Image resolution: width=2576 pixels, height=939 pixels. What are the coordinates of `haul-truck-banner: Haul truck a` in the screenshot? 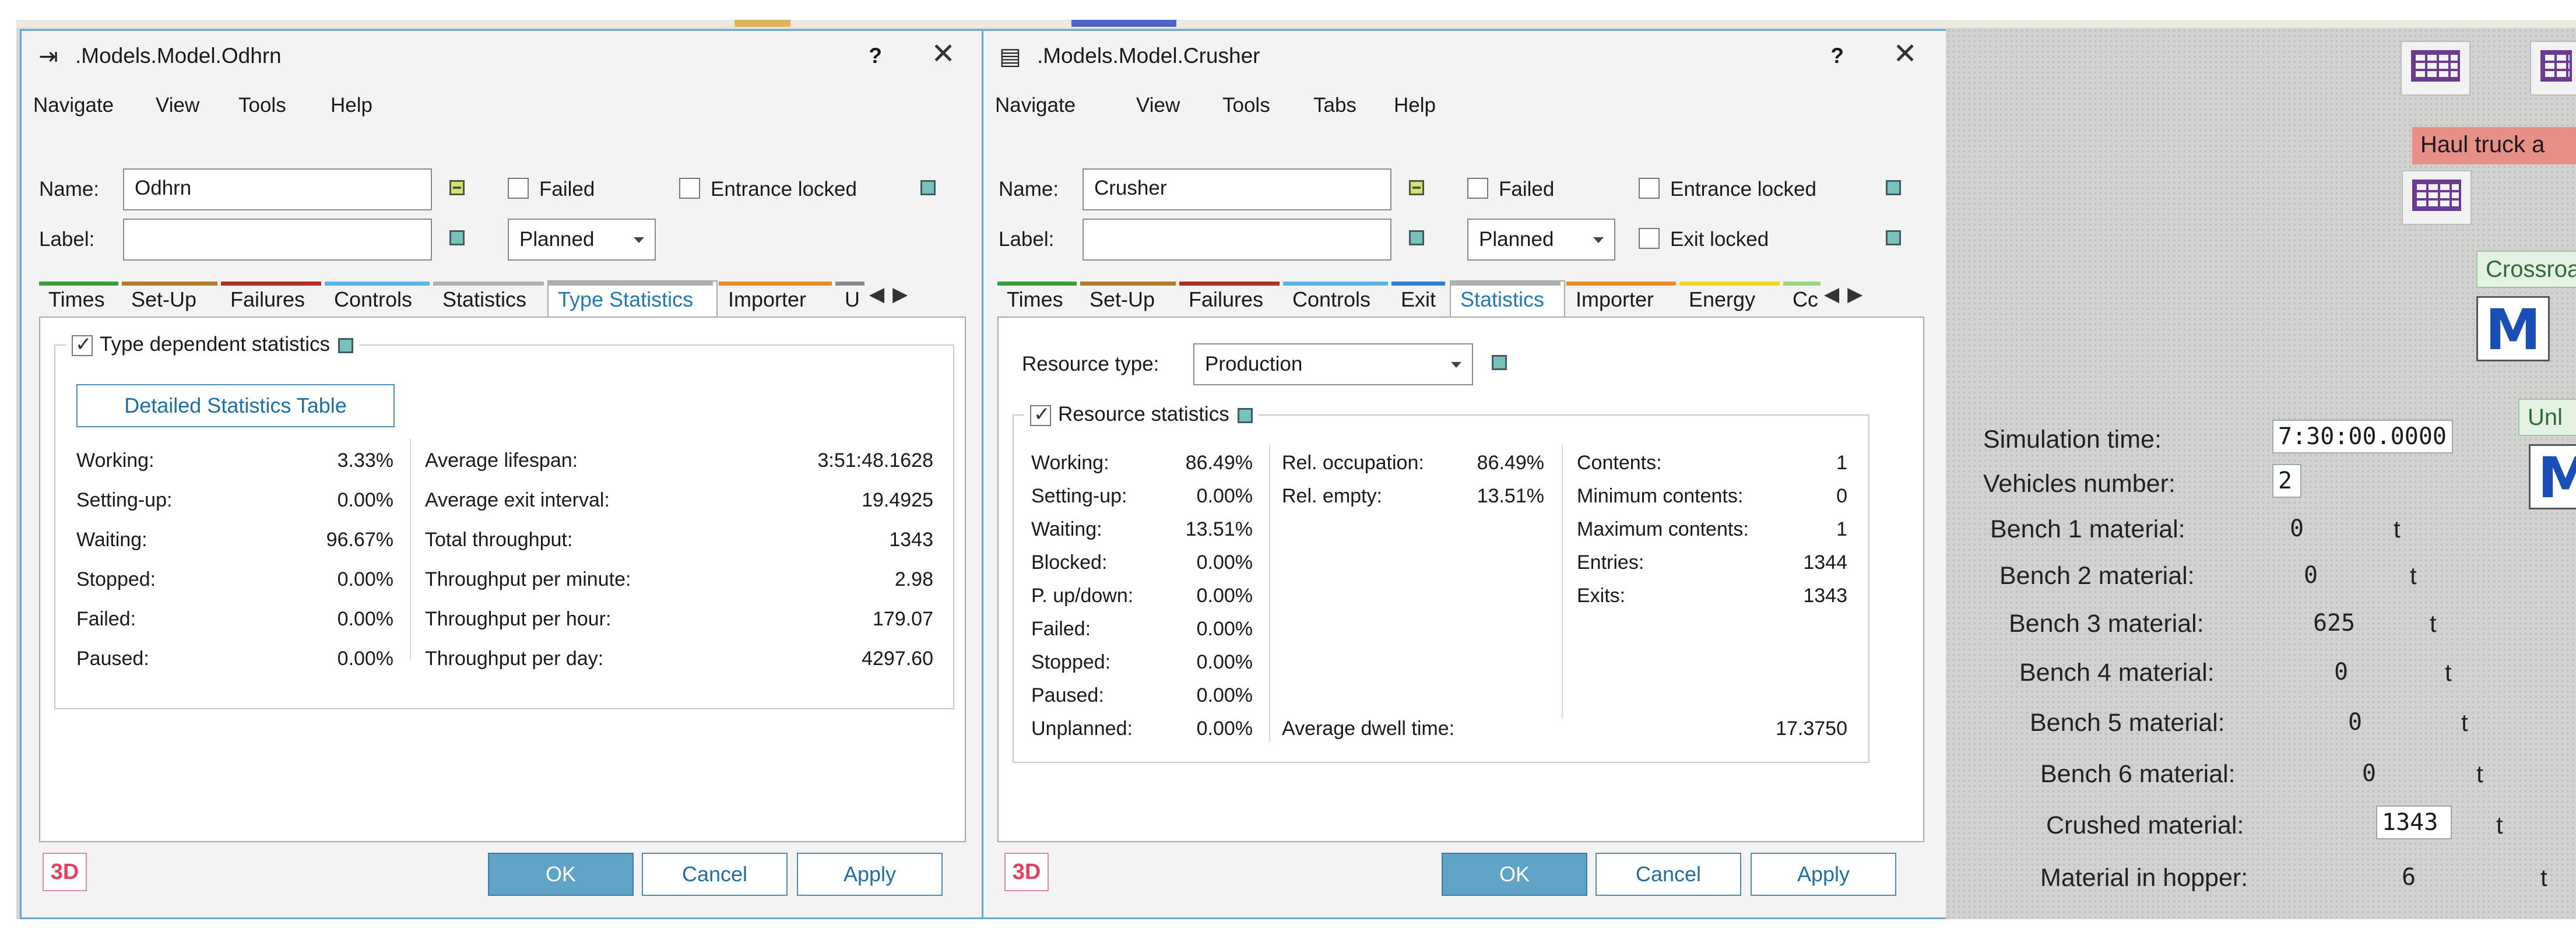 It's located at (2494, 145).